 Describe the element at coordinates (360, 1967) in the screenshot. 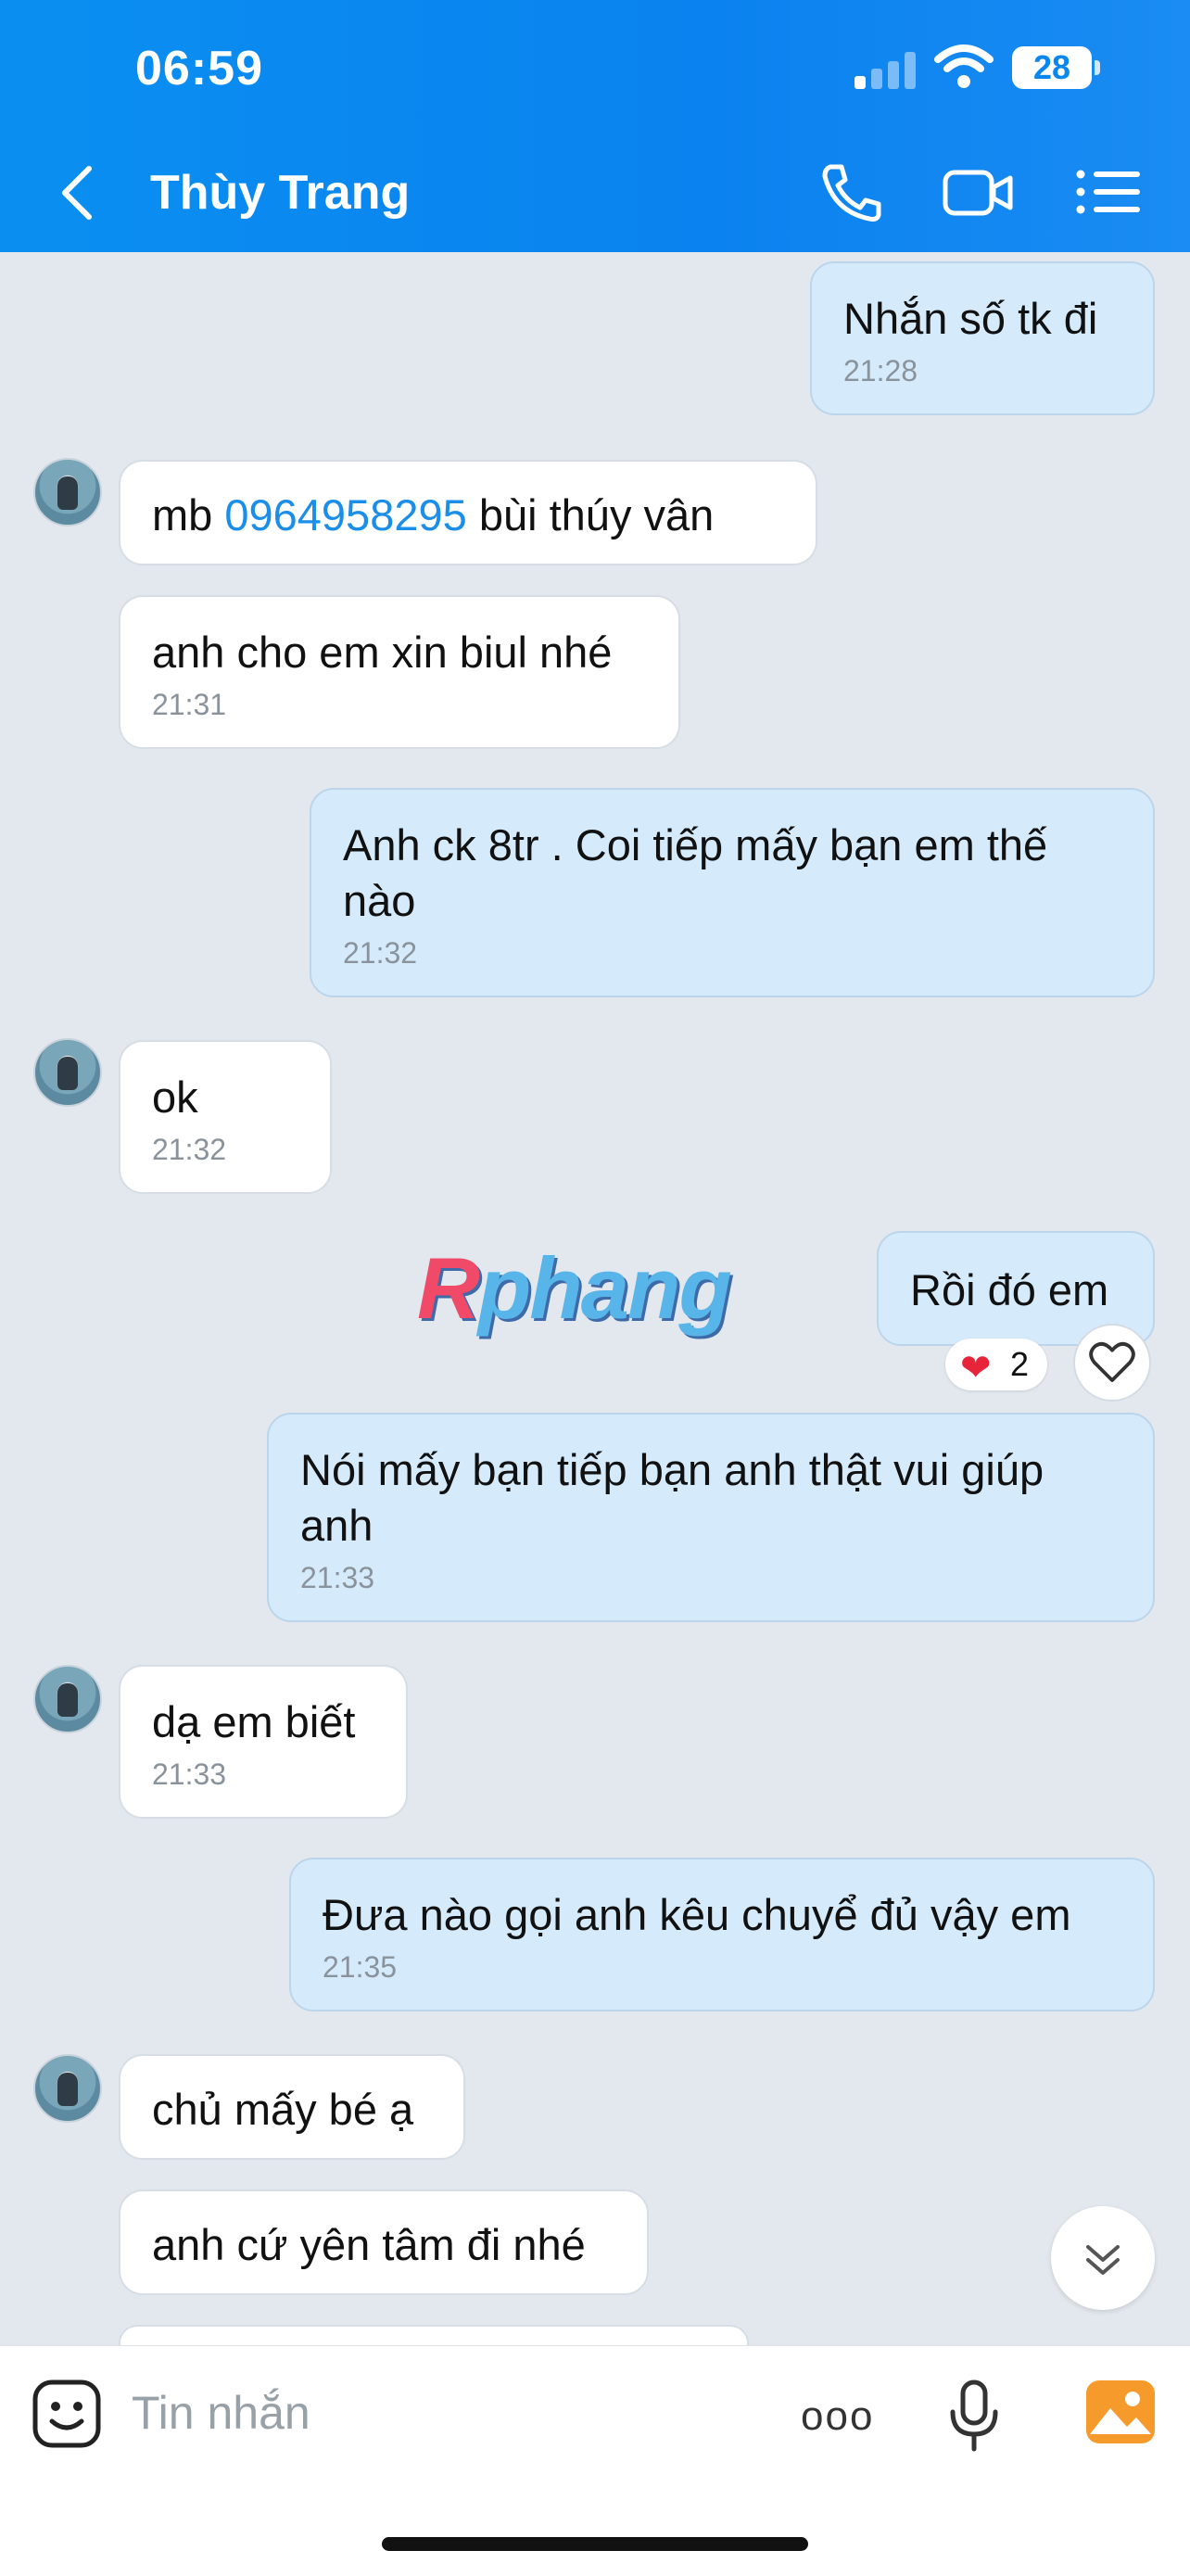

I see `message-time: 21:35` at that location.